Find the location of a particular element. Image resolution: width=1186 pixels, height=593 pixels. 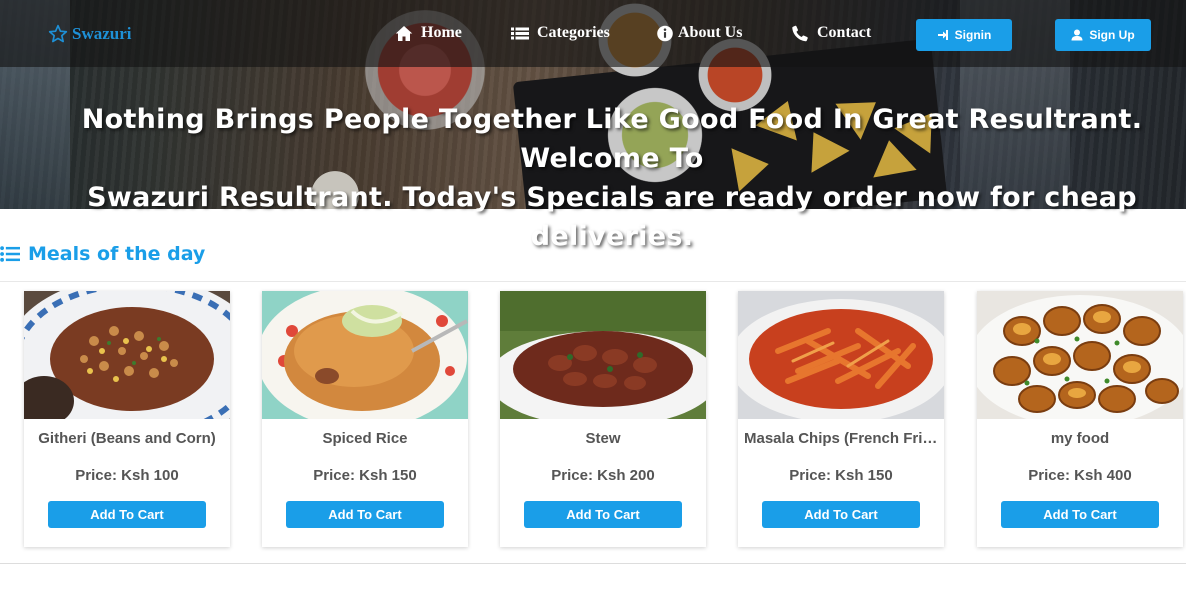

nav-categories-label: Categories is located at coordinates (573, 32).